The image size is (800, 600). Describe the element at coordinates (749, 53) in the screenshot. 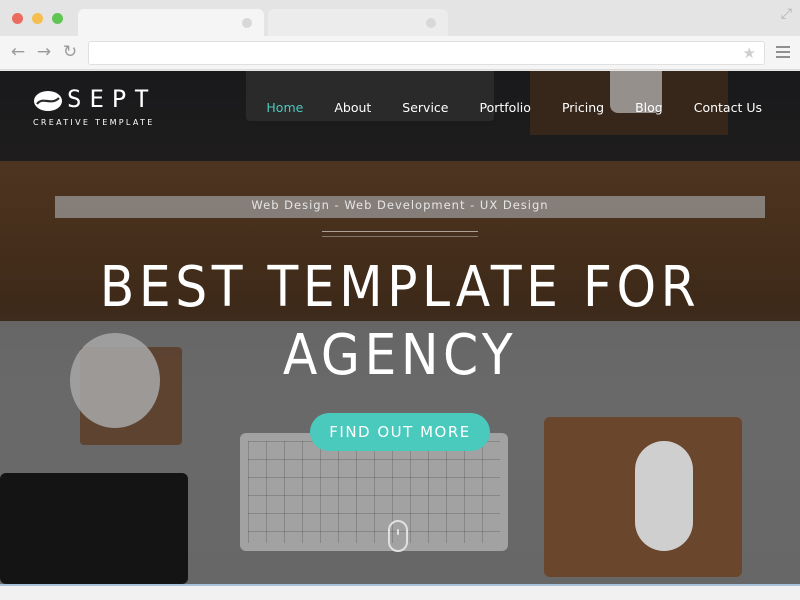

I see `star-icon: ★` at that location.